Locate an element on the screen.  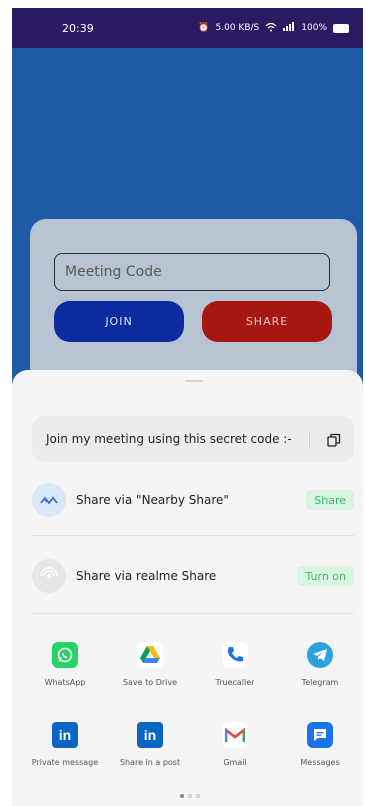
app-share-in-a-post: in Share in a post is located at coordinates (150, 744).